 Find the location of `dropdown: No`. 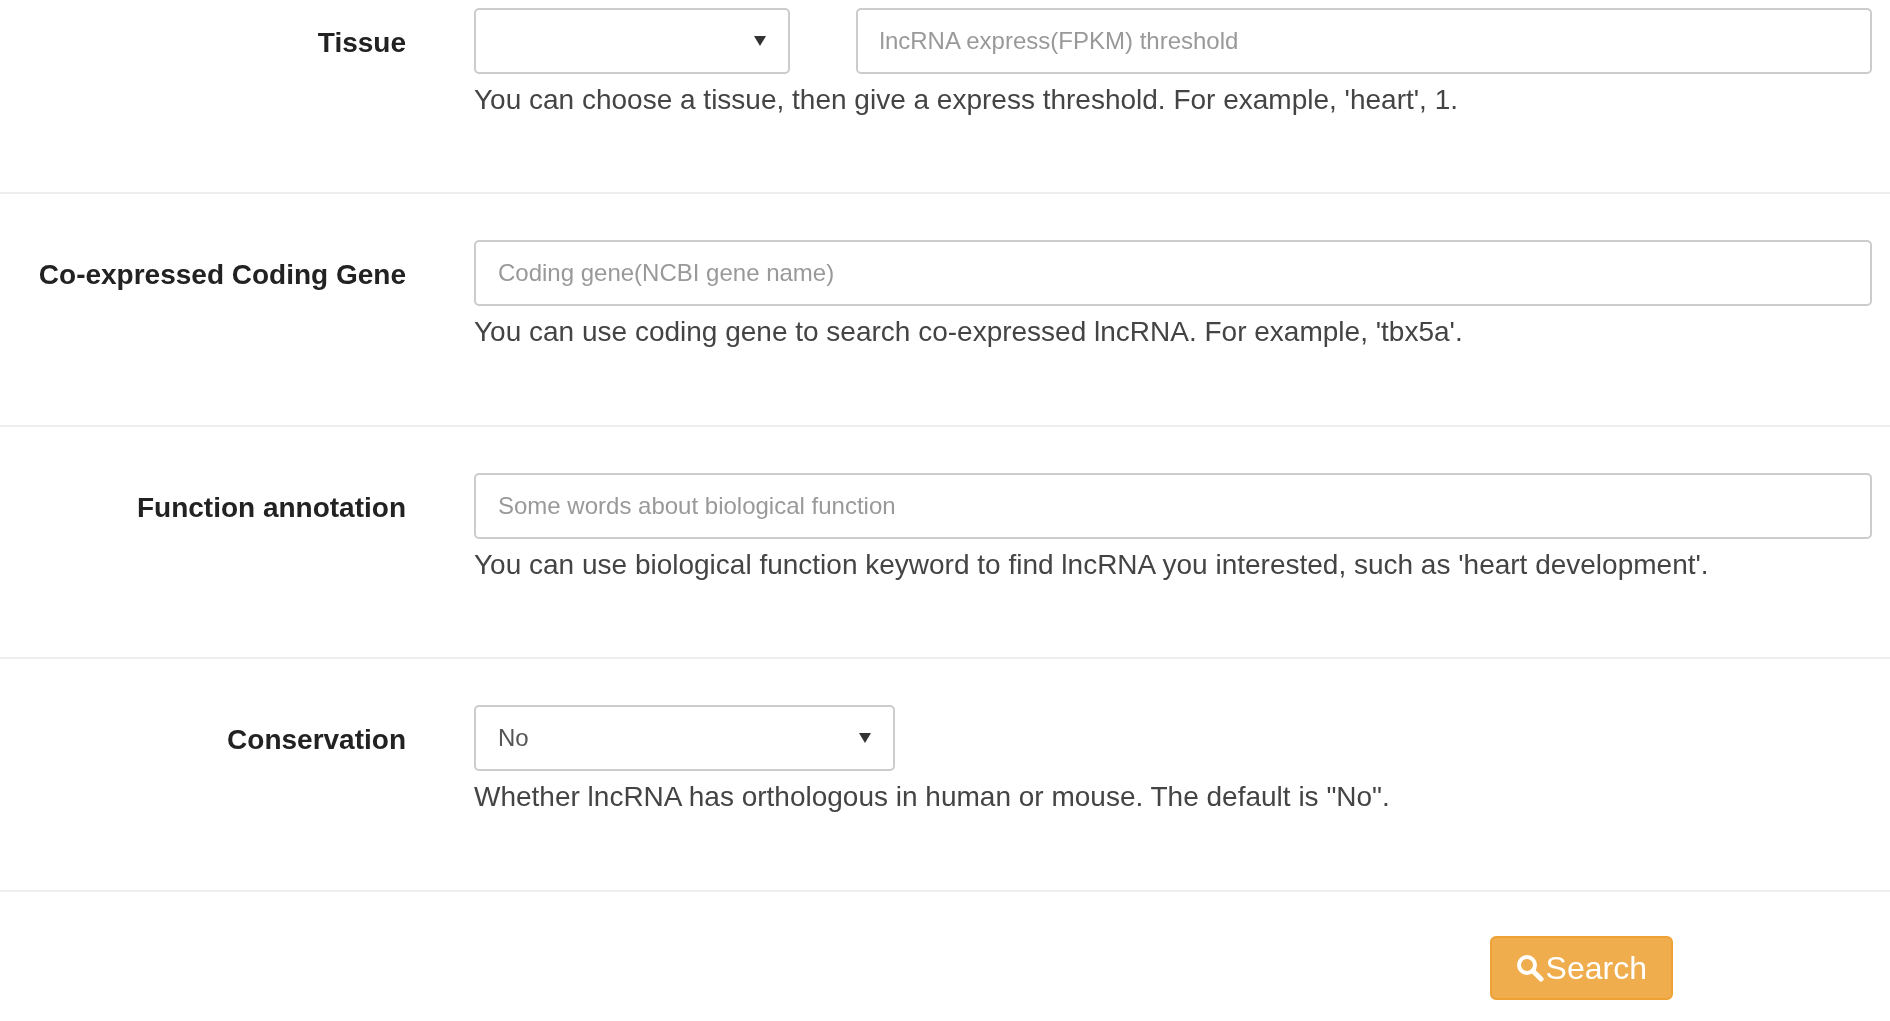

dropdown: No is located at coordinates (684, 738).